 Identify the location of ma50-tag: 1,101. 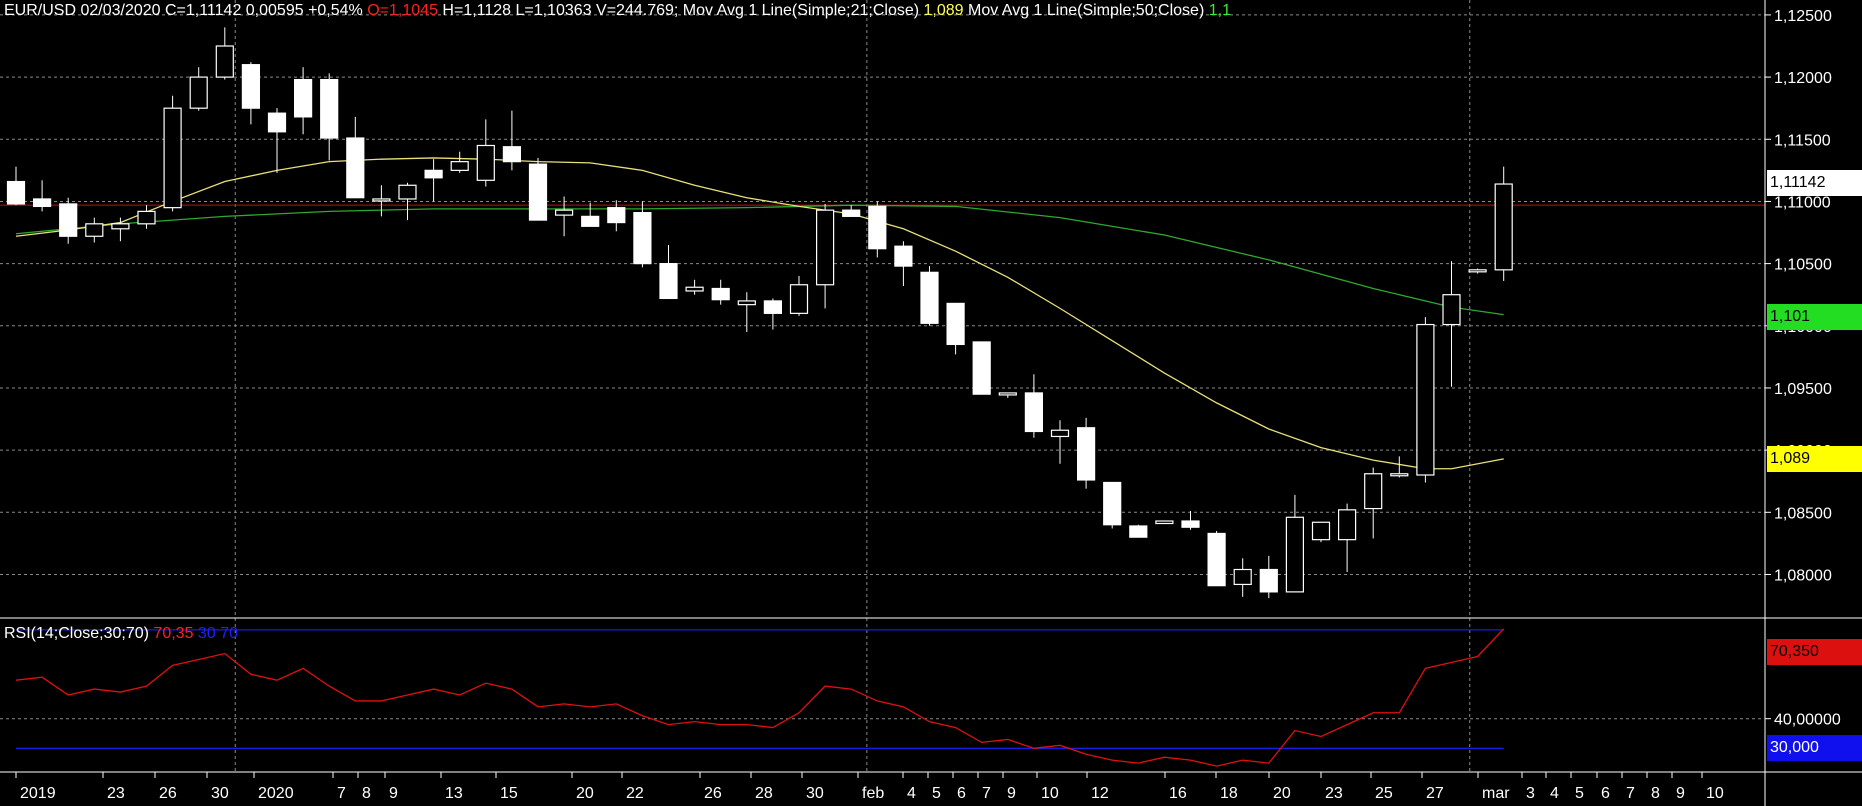
(1814, 317).